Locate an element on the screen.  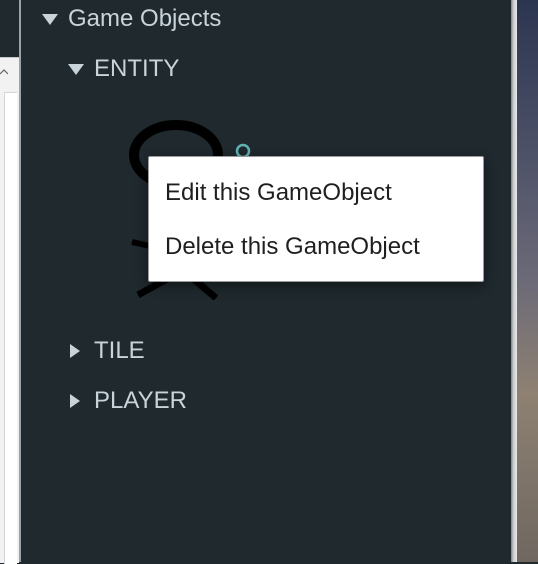
left-window-content is located at coordinates (10, 328).